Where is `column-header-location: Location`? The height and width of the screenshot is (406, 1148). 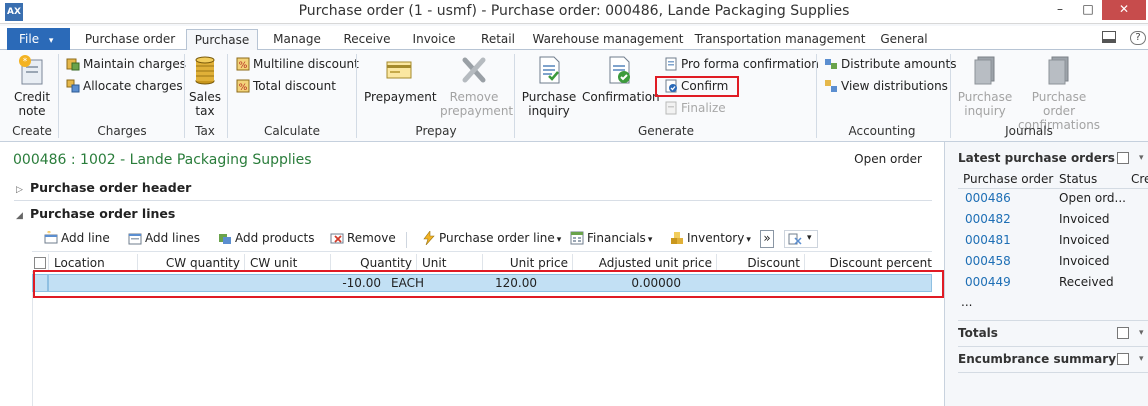
column-header-location: Location is located at coordinates (79, 263).